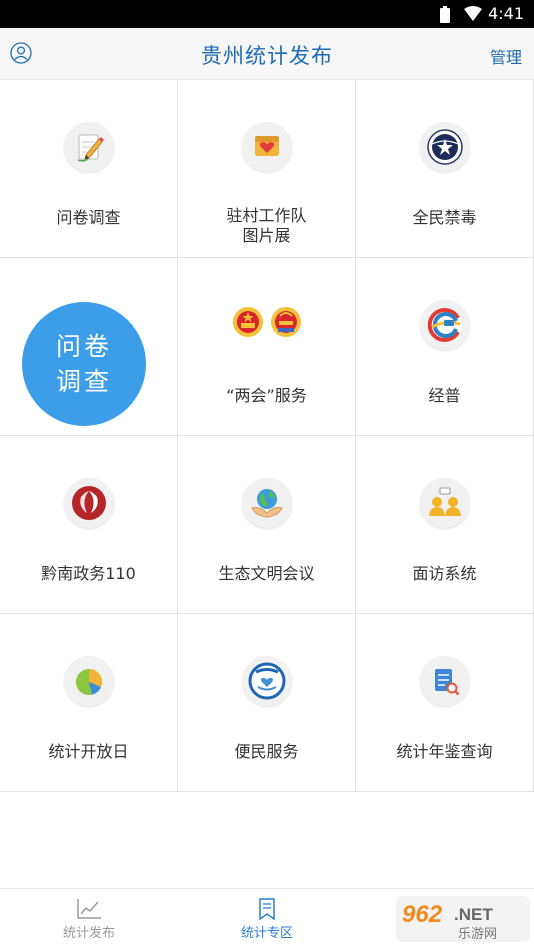 This screenshot has width=534, height=949. What do you see at coordinates (266, 235) in the screenshot?
I see `grid-item-label-line2: 图片展` at bounding box center [266, 235].